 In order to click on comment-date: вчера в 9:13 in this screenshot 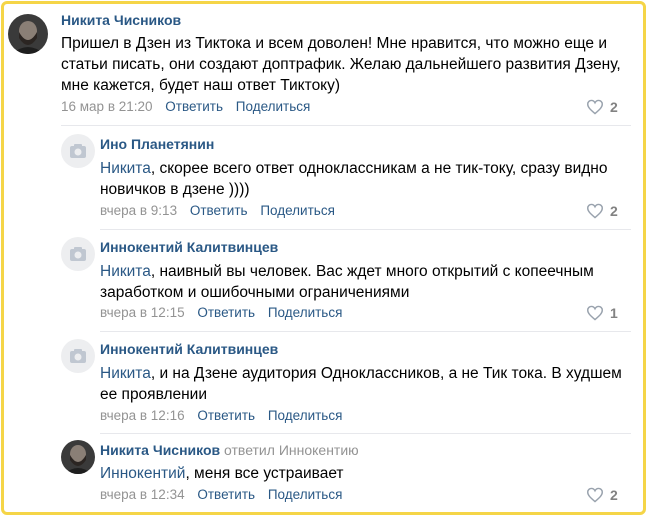, I will do `click(138, 210)`.